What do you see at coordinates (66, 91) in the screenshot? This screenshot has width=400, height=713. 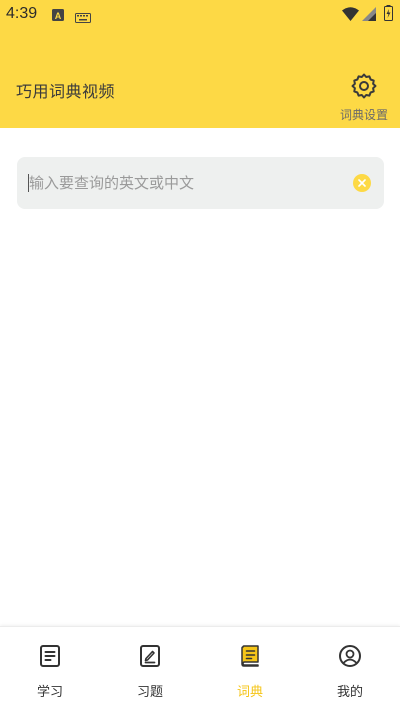 I see `page-title: 巧用词典视频` at bounding box center [66, 91].